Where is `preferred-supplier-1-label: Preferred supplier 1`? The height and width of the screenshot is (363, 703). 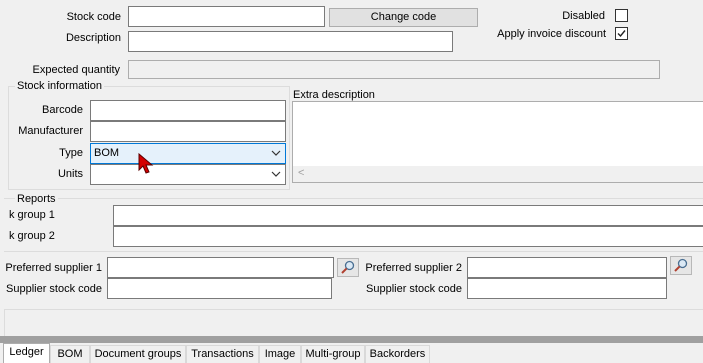
preferred-supplier-1-label: Preferred supplier 1 is located at coordinates (53, 268).